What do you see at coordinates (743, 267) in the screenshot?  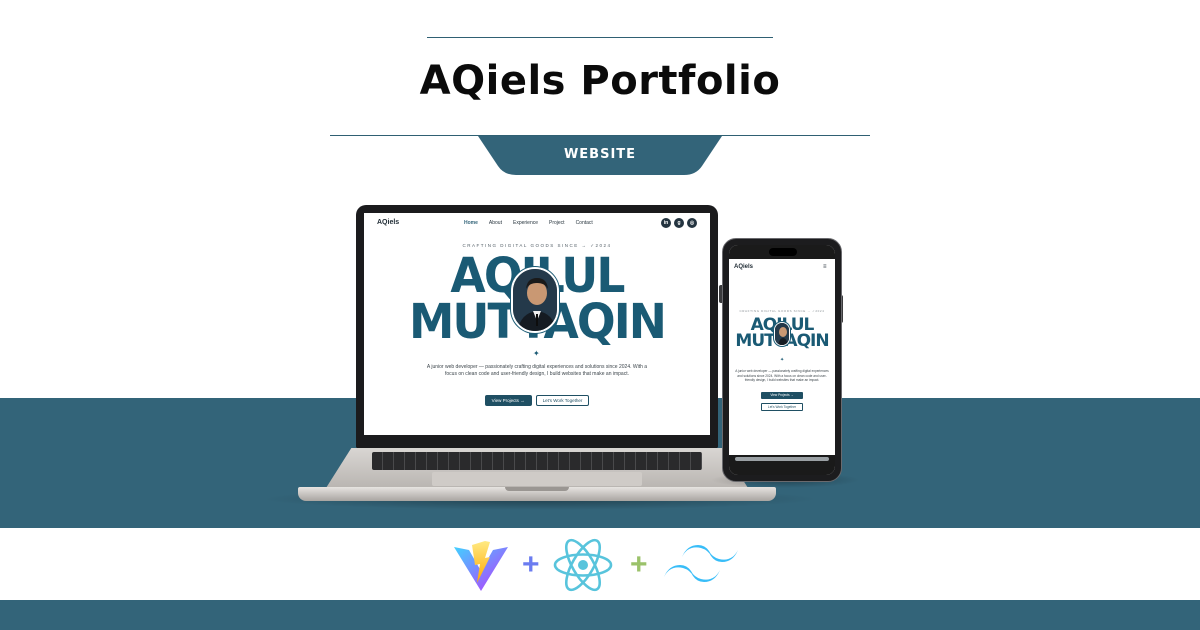 I see `mobile-site-logo: AQiels` at bounding box center [743, 267].